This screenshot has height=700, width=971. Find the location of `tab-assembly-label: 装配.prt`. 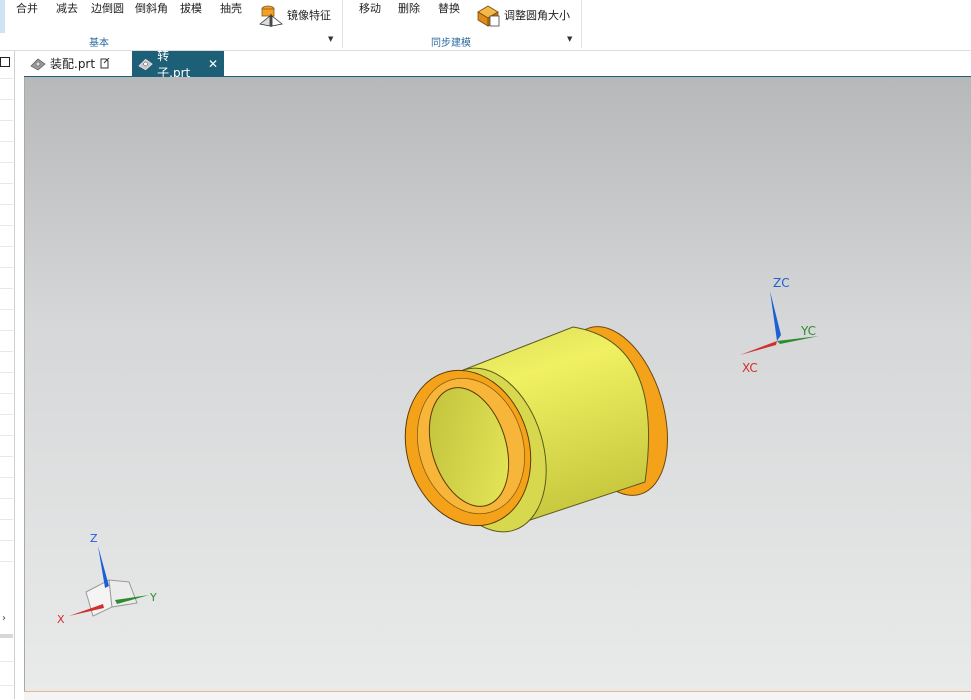

tab-assembly-label: 装配.prt is located at coordinates (73, 64).